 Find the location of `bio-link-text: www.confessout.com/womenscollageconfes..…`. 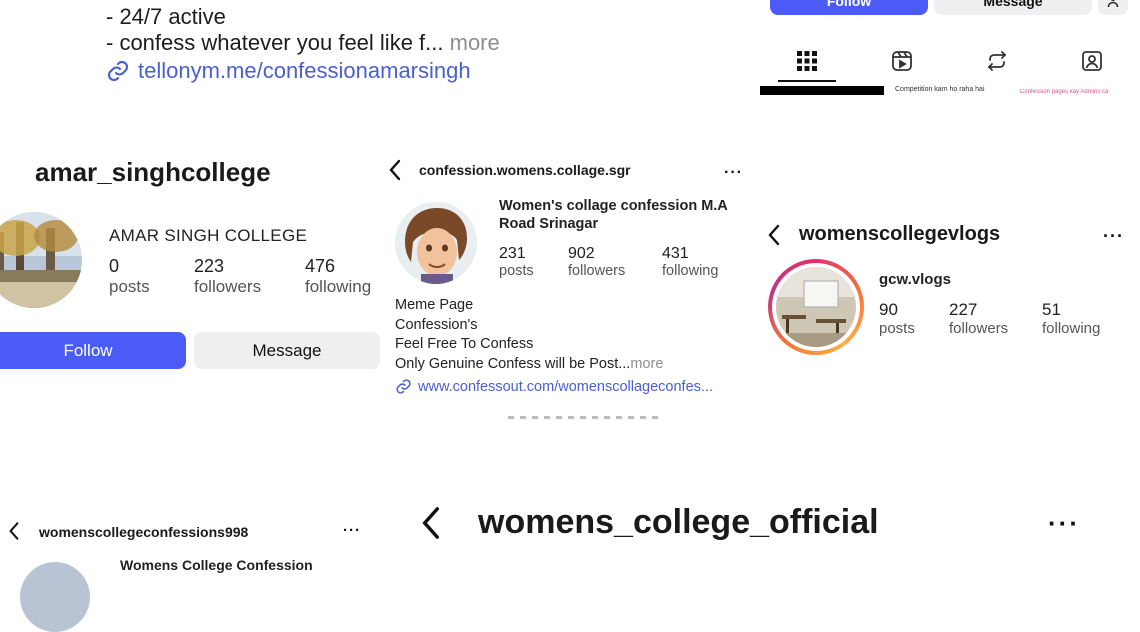

bio-link-text: www.confessout.com/womenscollageconfes..… is located at coordinates (565, 386).